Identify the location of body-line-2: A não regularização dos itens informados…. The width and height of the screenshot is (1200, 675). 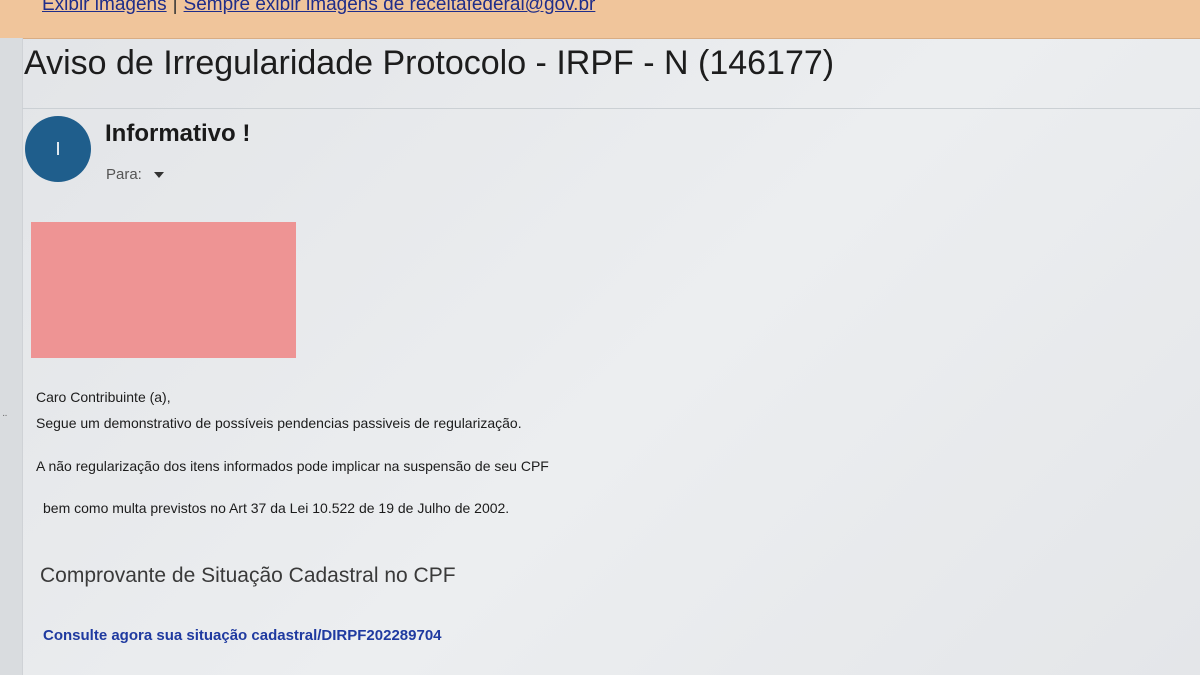
(292, 466).